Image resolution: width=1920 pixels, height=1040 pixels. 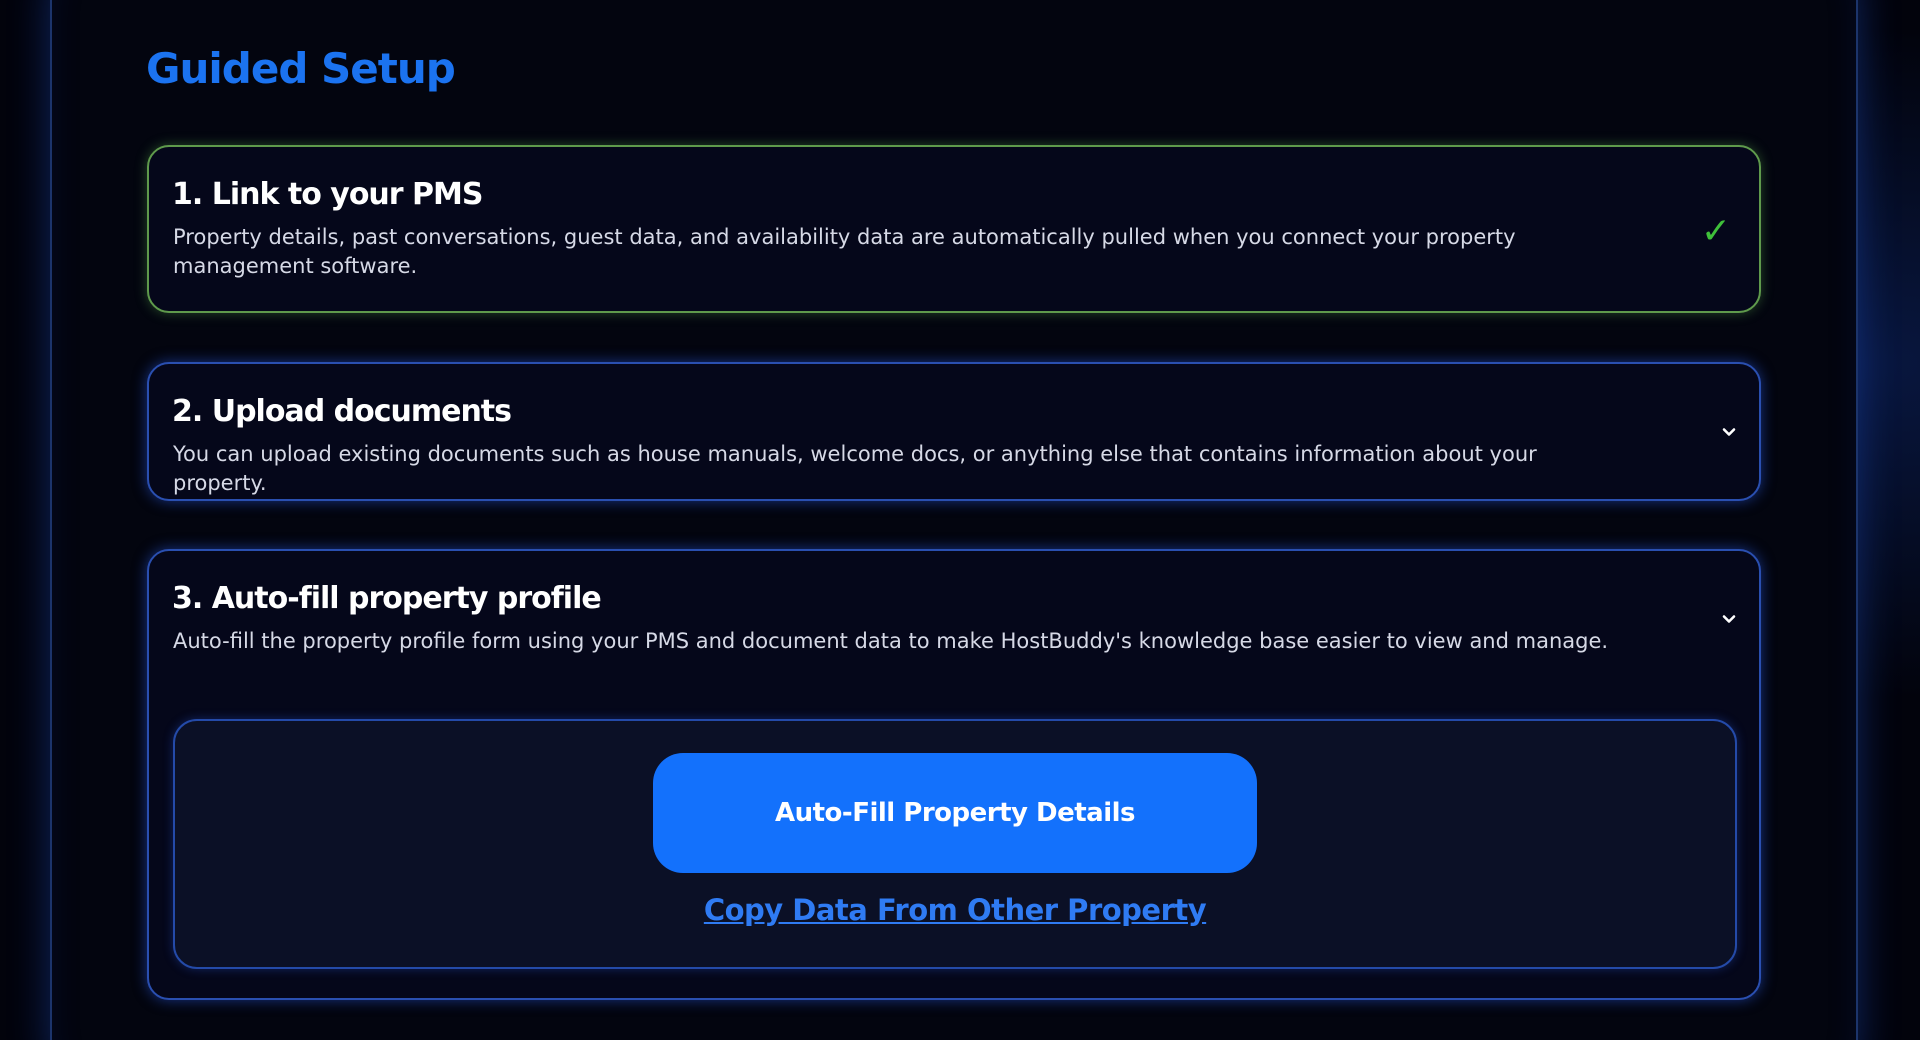 What do you see at coordinates (1715, 231) in the screenshot?
I see `check-icon: ✓` at bounding box center [1715, 231].